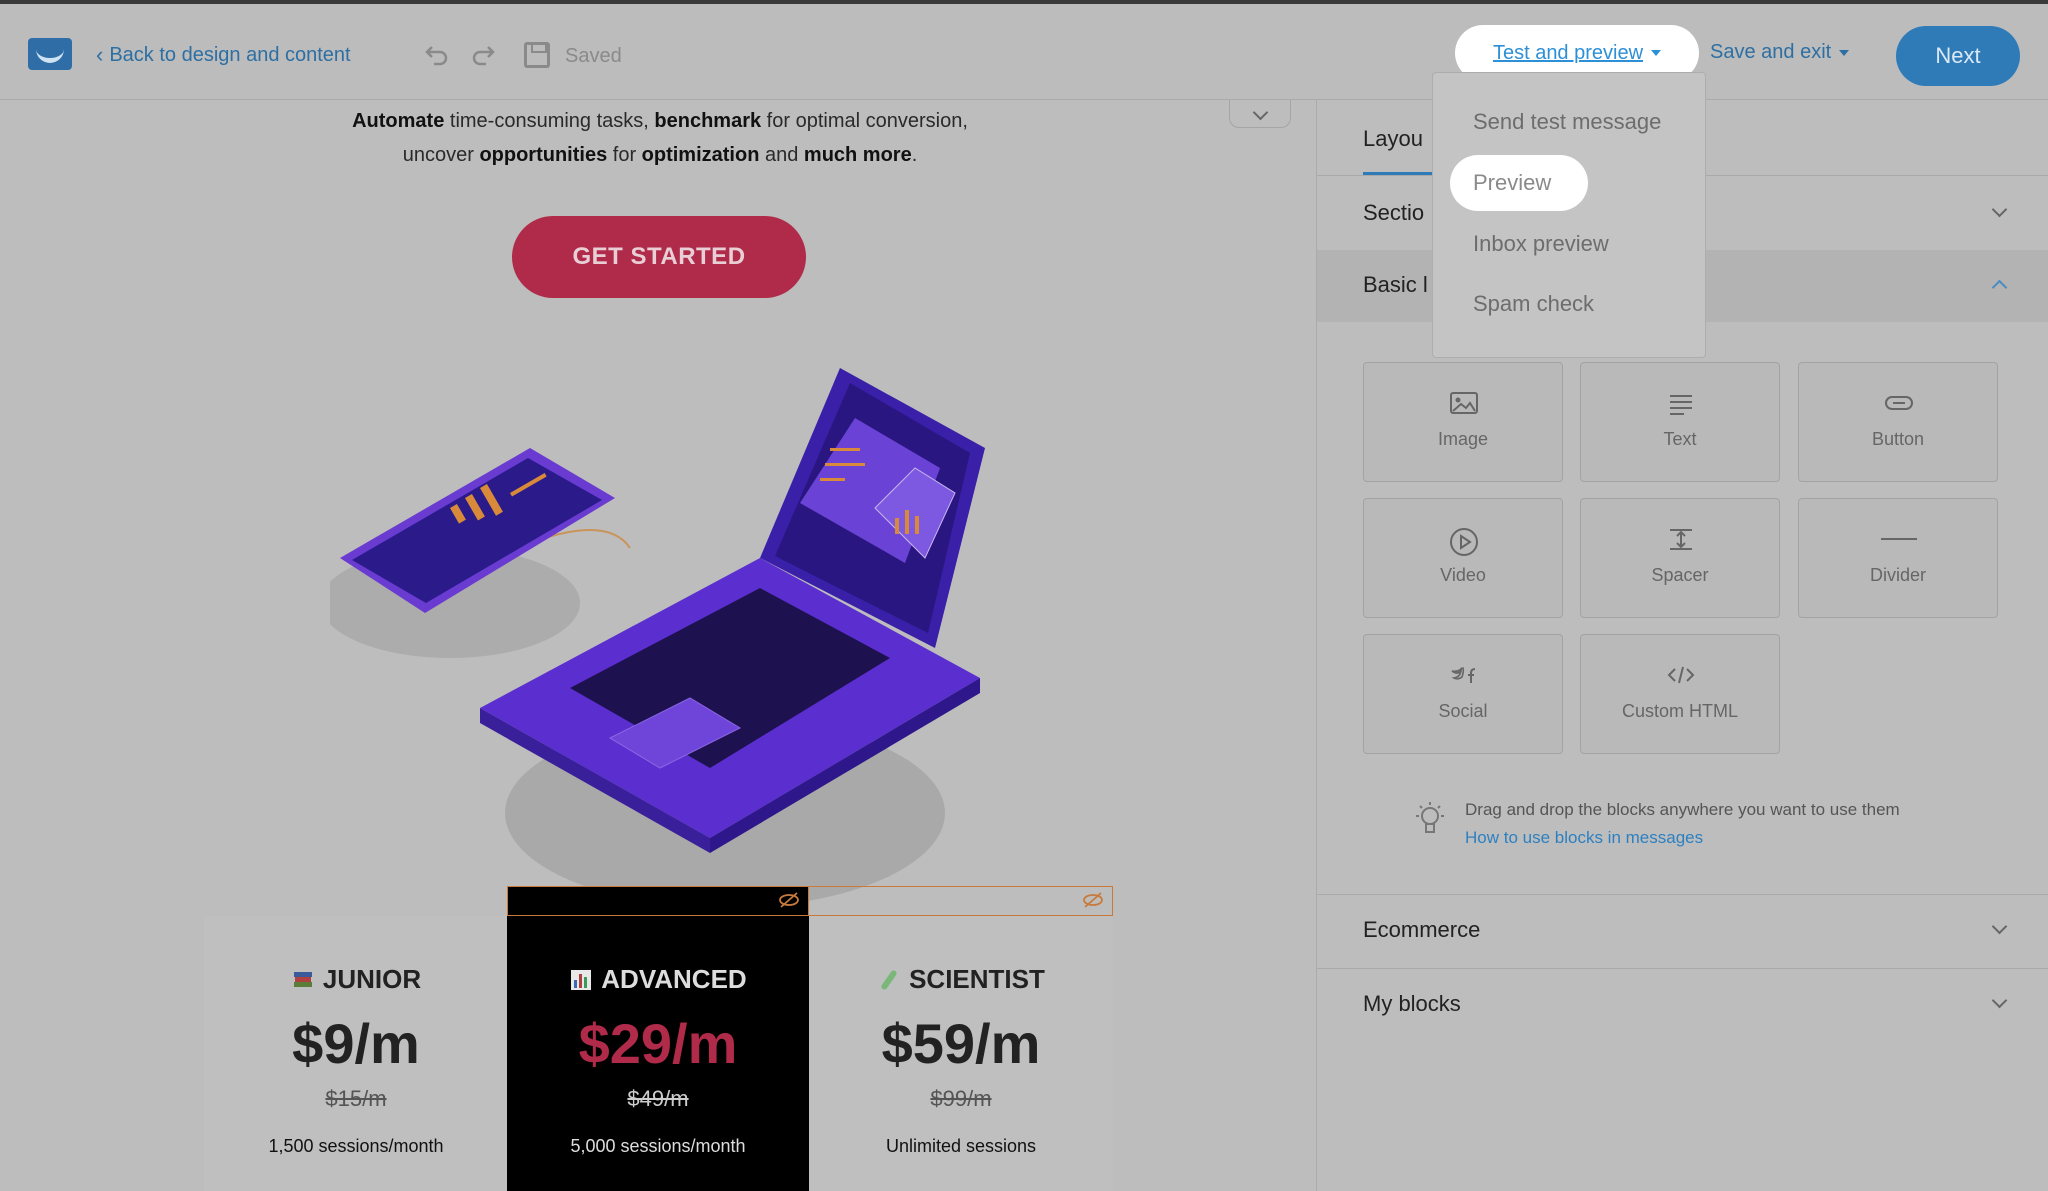 The height and width of the screenshot is (1191, 2048). Describe the element at coordinates (1463, 711) in the screenshot. I see `block-label: Social` at that location.